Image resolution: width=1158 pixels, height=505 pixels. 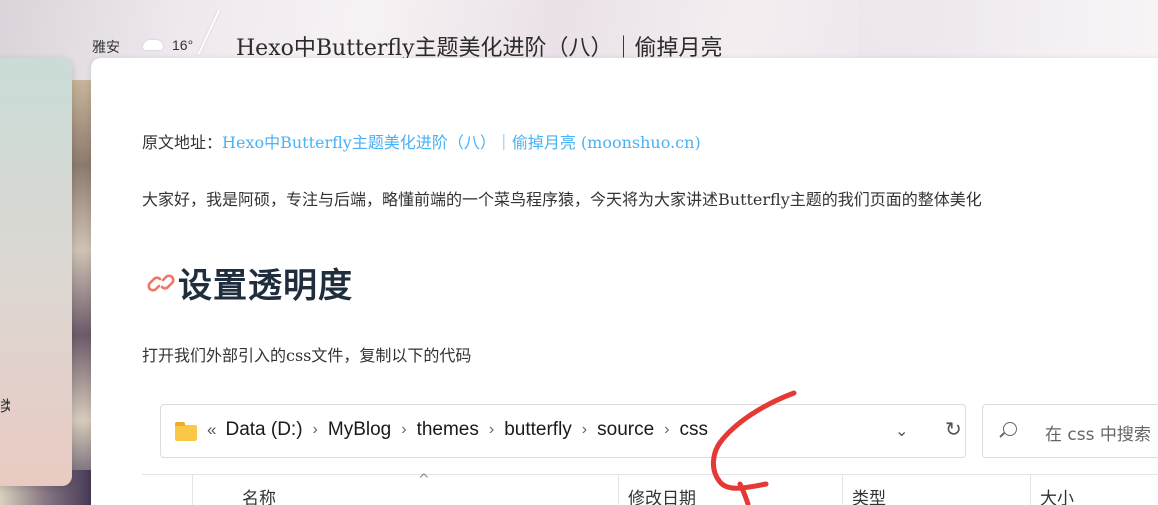 I want to click on column-header-name: 名称, so click(x=259, y=494).